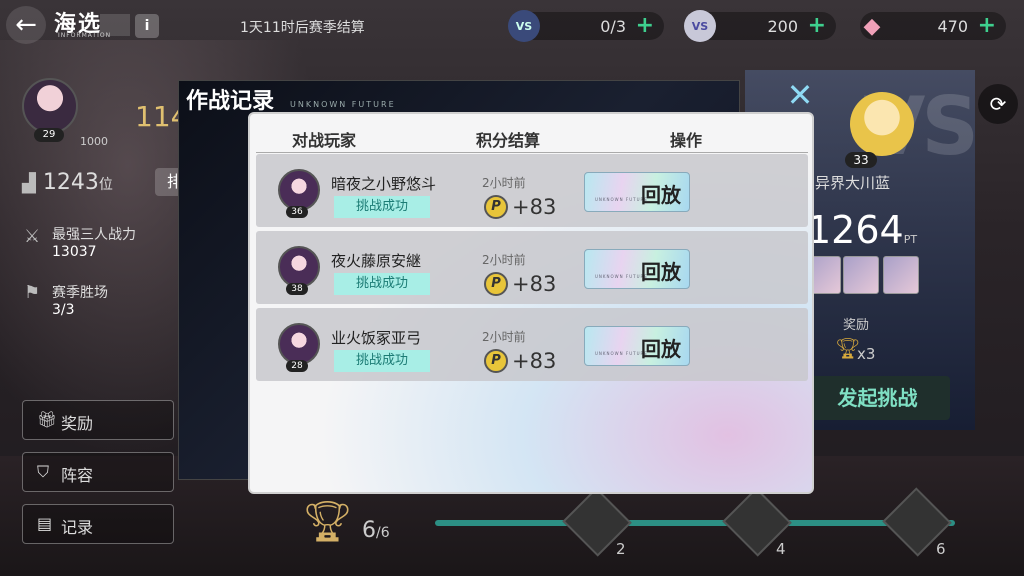 The width and height of the screenshot is (1024, 576). Describe the element at coordinates (383, 533) in the screenshot. I see `trophy-total: /6` at that location.